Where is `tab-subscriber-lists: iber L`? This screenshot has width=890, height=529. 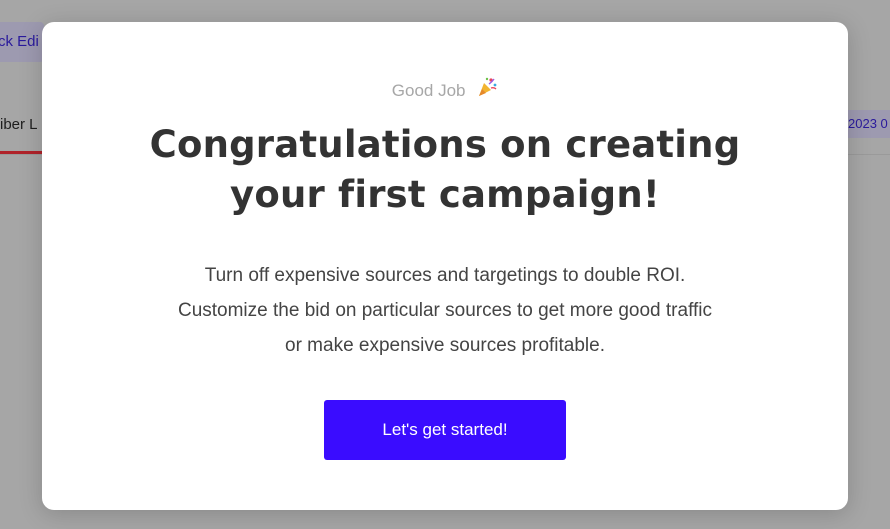 tab-subscriber-lists: iber L is located at coordinates (22, 132).